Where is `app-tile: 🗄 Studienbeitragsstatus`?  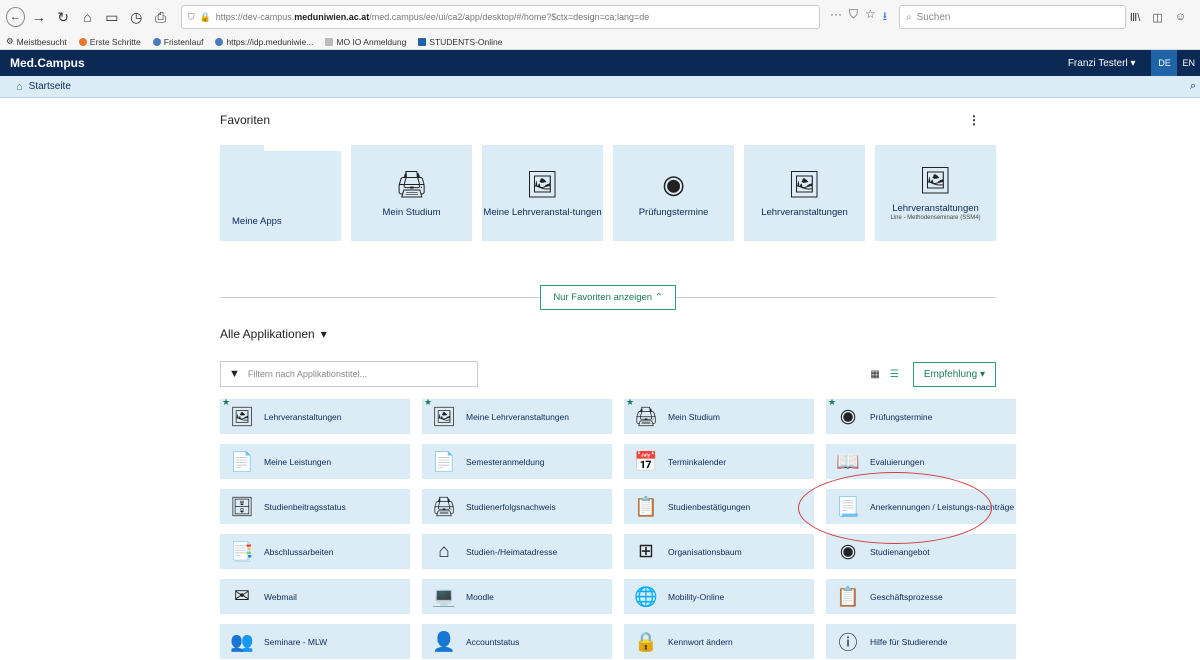
app-tile: 🗄 Studienbeitragsstatus is located at coordinates (315, 506).